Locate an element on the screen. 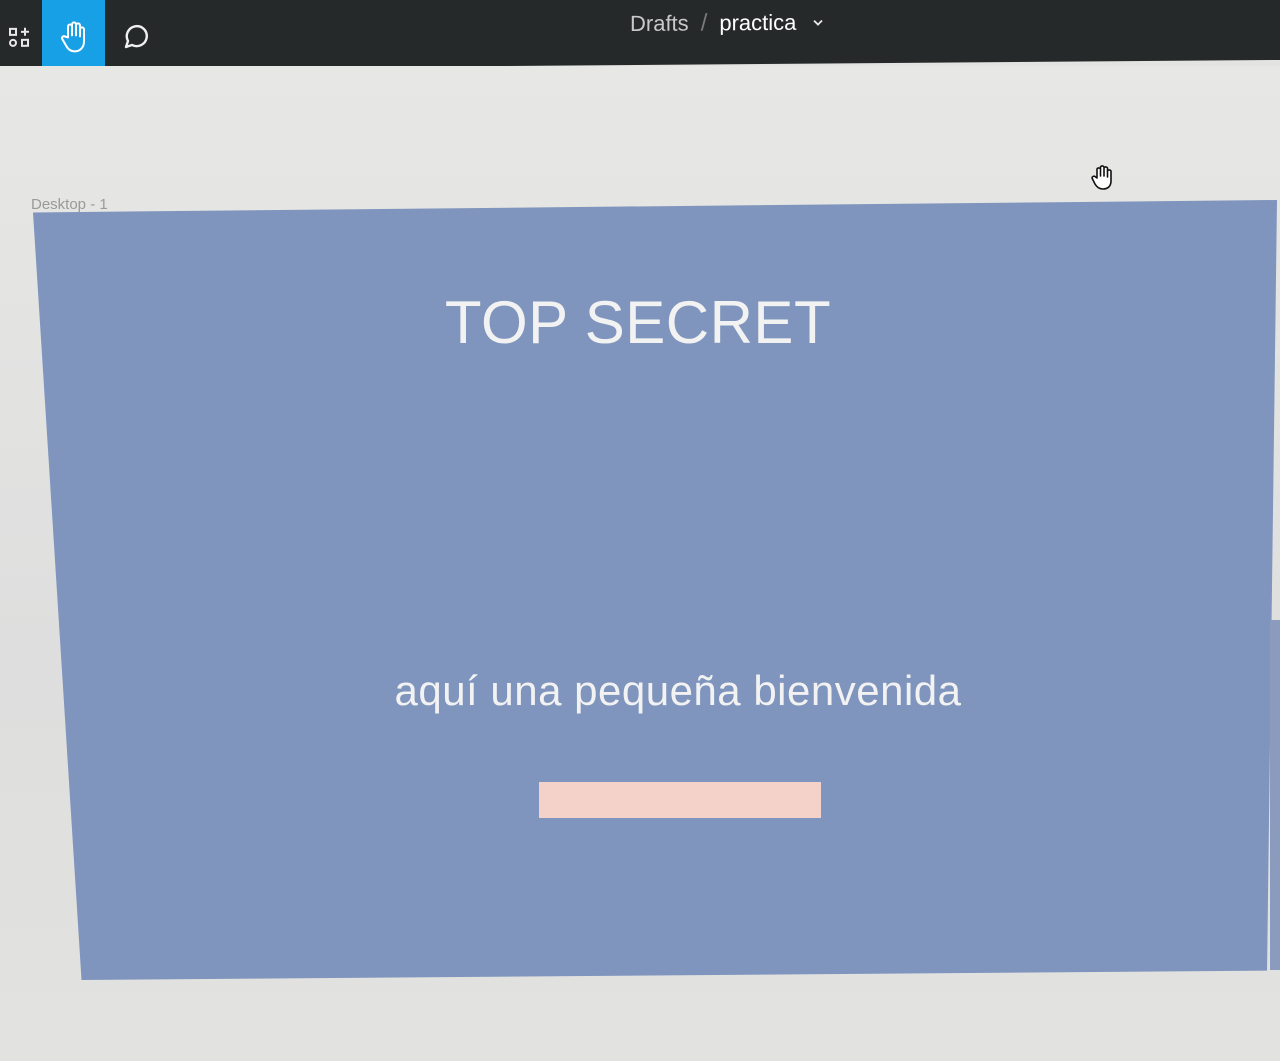  breadcrumb-file-name: practica is located at coordinates (757, 23).